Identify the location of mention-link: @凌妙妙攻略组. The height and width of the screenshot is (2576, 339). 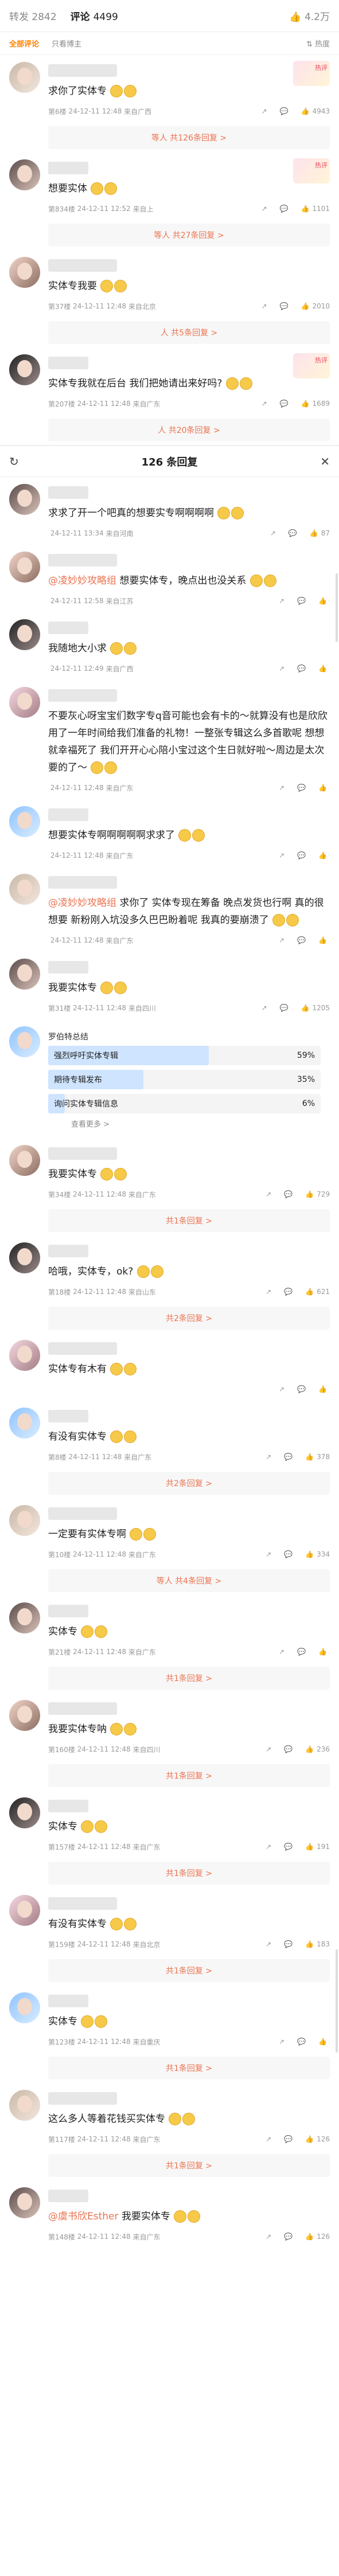
(82, 903).